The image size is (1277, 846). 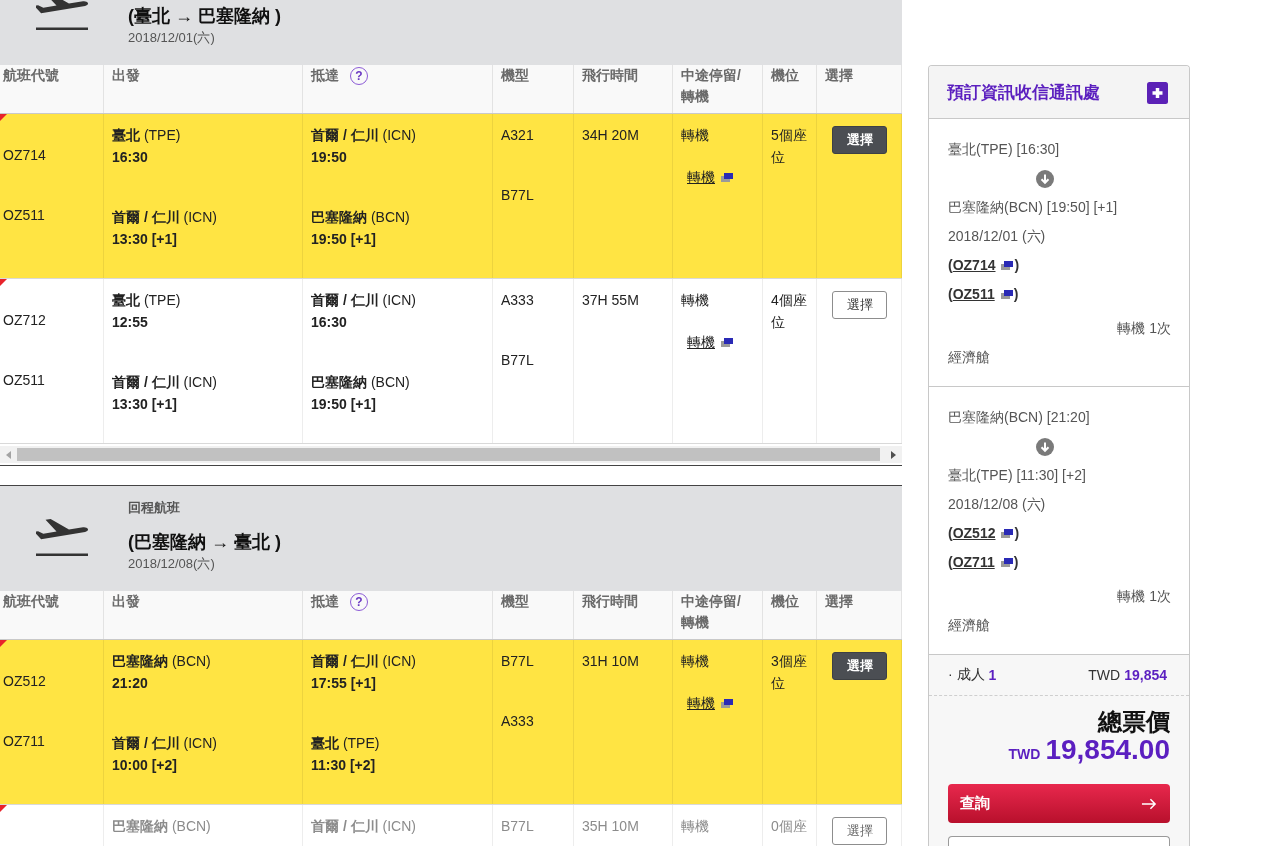 What do you see at coordinates (171, 564) in the screenshot?
I see `route-date: 2018/12/08(六)` at bounding box center [171, 564].